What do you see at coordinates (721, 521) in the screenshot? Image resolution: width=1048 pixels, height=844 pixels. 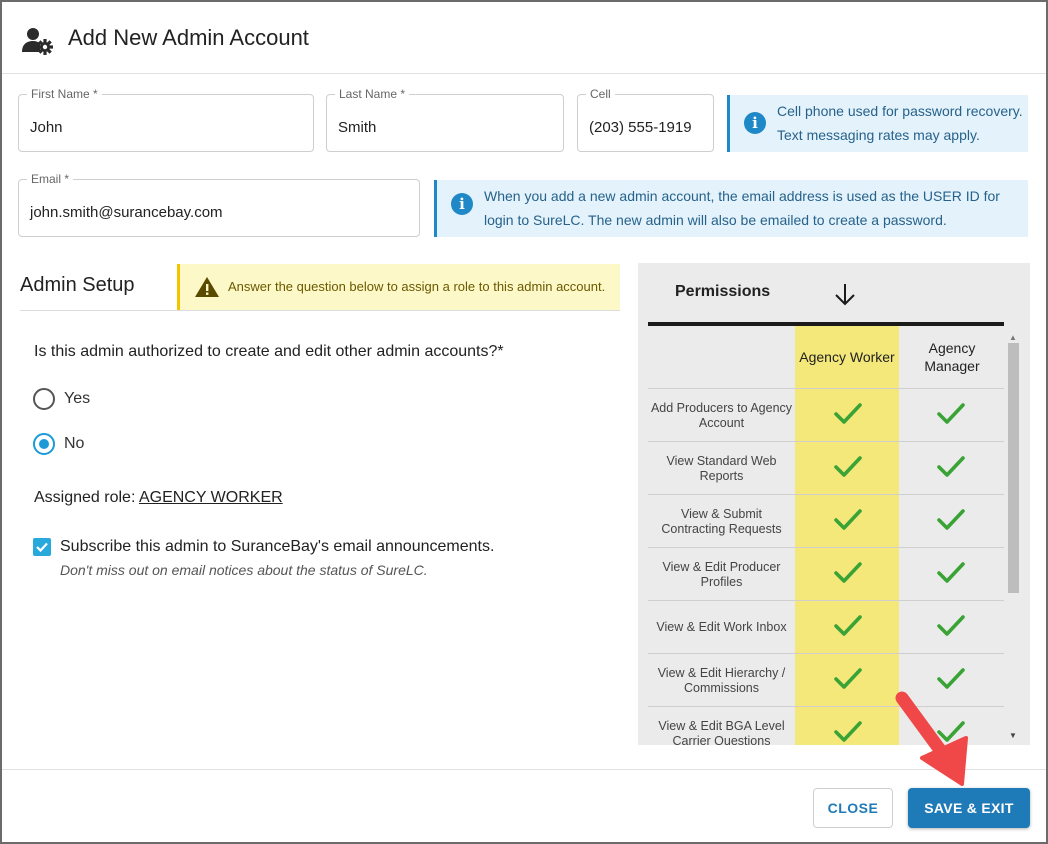 I see `permission-name: View & Submit Contracting Requests` at bounding box center [721, 521].